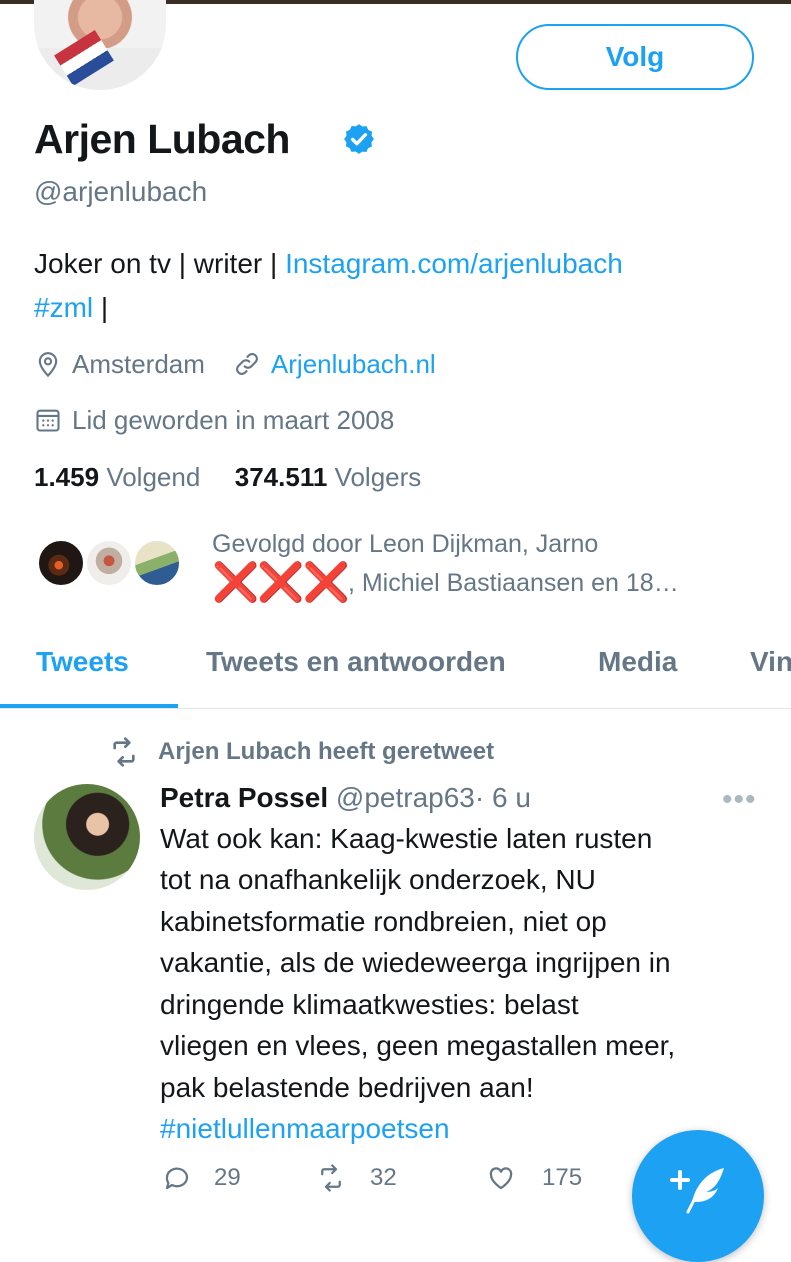 The height and width of the screenshot is (1262, 791). I want to click on heart-icon, so click(501, 1178).